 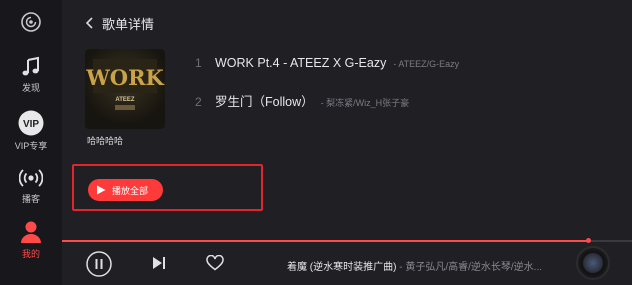 I want to click on cover-subtitle: ATEEZ, so click(x=125, y=100).